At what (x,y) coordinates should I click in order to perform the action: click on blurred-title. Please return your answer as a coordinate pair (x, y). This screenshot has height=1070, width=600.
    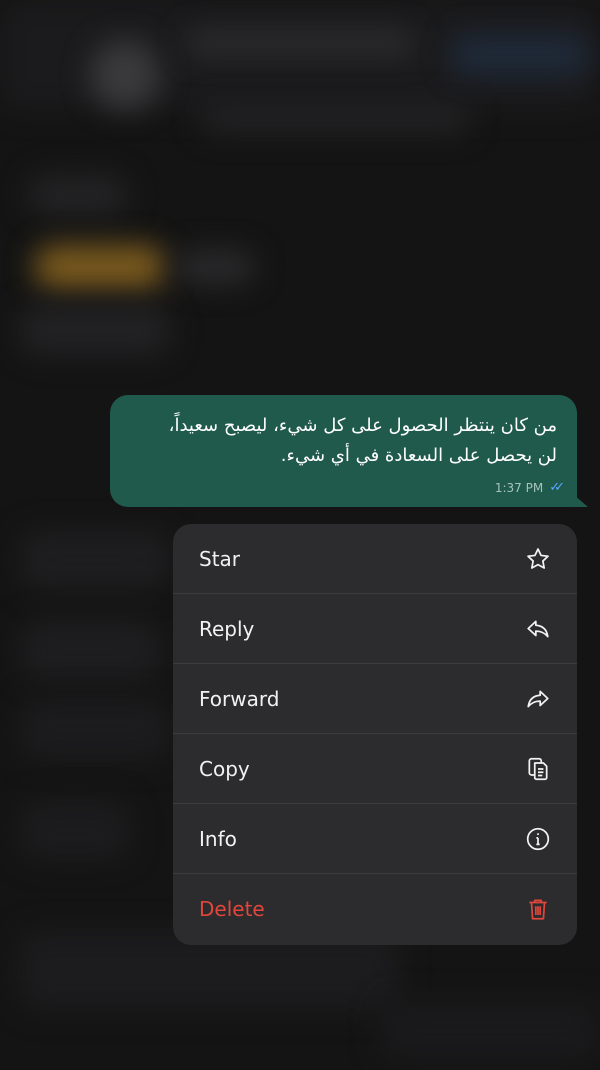
    Looking at the image, I should click on (300, 43).